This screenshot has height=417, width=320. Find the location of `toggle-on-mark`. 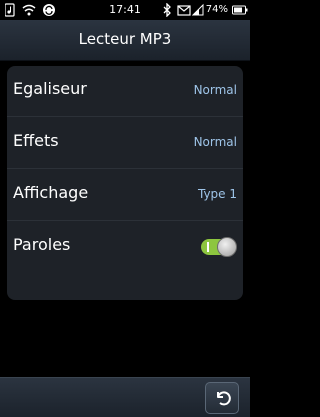

toggle-on-mark is located at coordinates (208, 247).